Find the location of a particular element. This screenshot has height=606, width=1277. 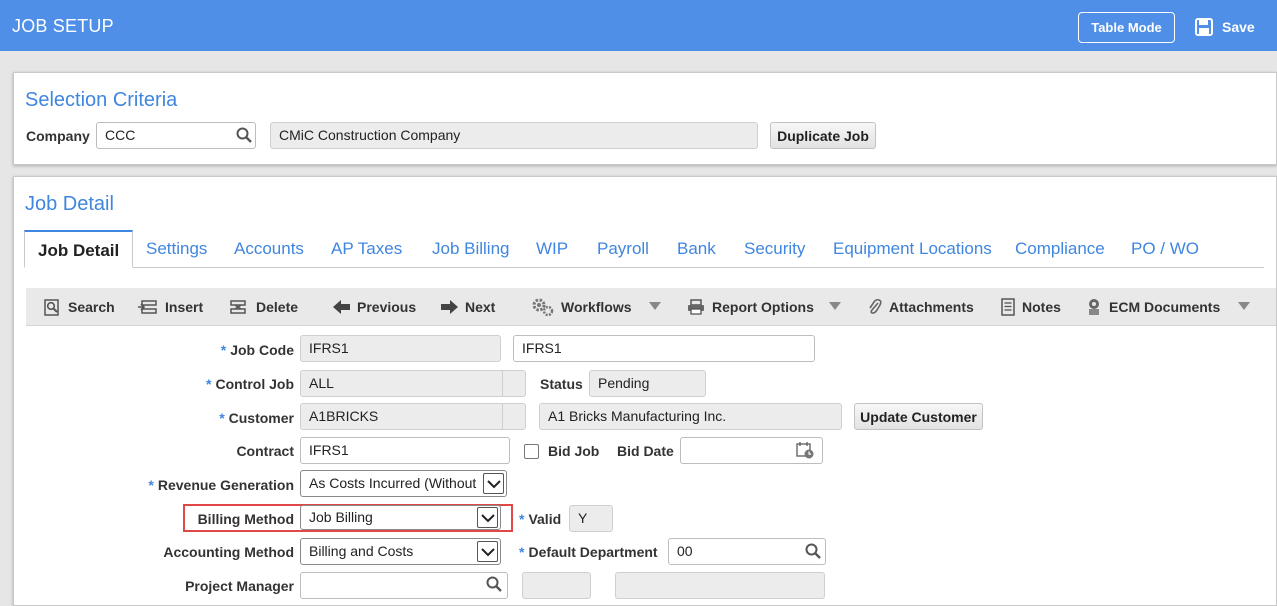

billing-method-select: Job Billing is located at coordinates (400, 517).